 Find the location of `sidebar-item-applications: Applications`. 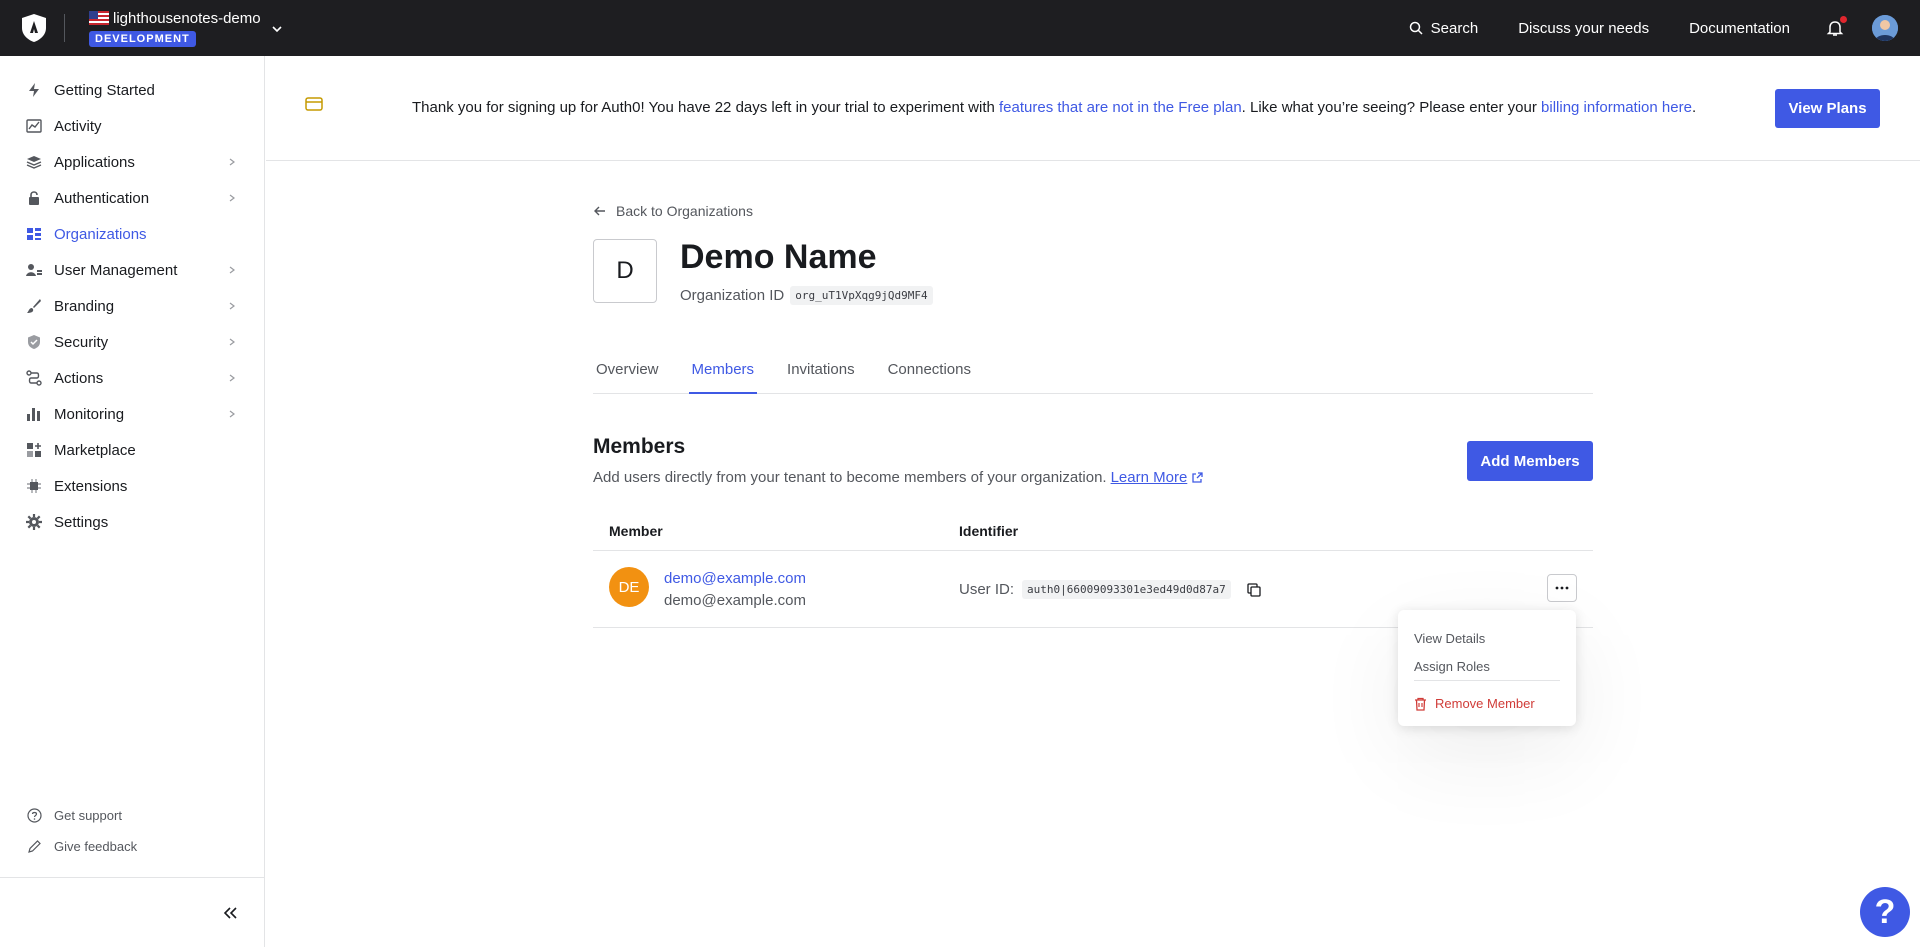

sidebar-item-applications: Applications is located at coordinates (132, 162).